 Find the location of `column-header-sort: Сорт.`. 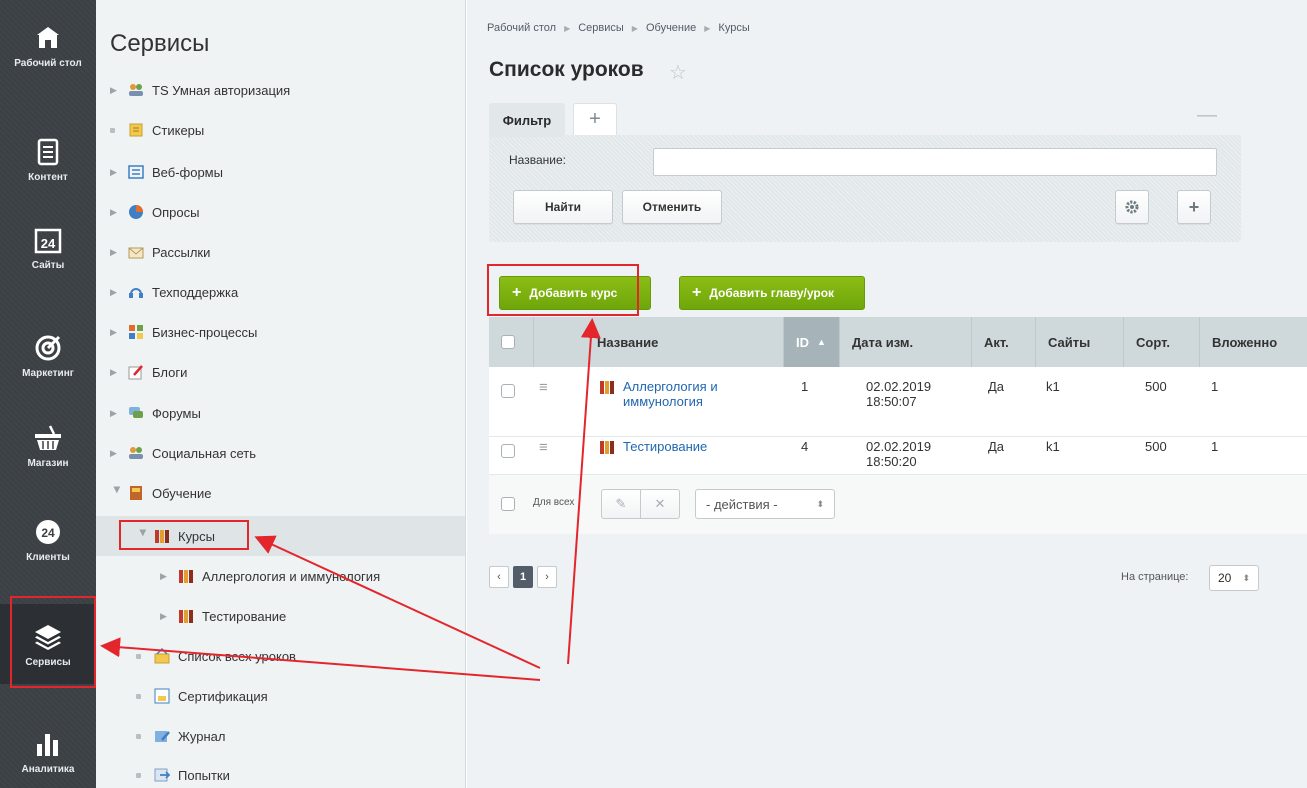

column-header-sort: Сорт. is located at coordinates (1161, 342).